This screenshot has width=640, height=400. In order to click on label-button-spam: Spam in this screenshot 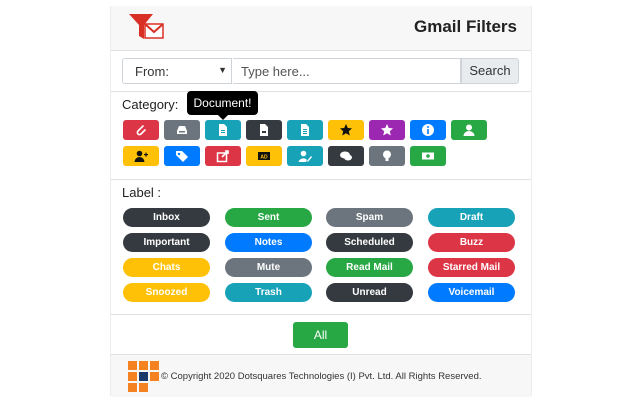, I will do `click(369, 217)`.